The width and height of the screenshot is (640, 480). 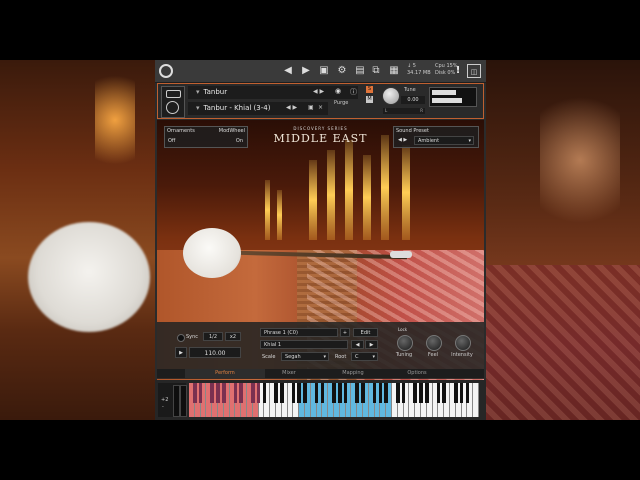 What do you see at coordinates (304, 344) in the screenshot?
I see `khial-select: Khial 1` at bounding box center [304, 344].